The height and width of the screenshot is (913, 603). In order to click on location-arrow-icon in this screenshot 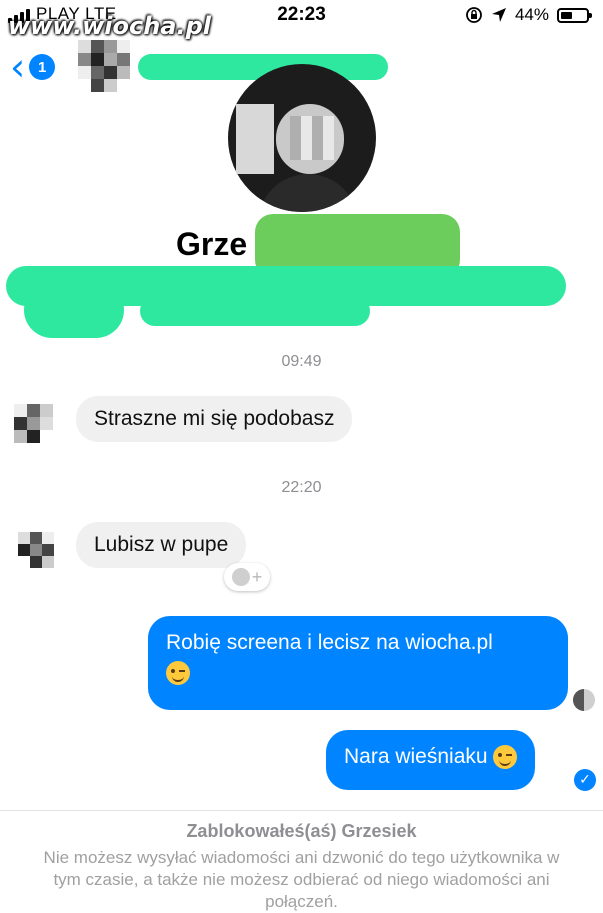, I will do `click(498, 15)`.